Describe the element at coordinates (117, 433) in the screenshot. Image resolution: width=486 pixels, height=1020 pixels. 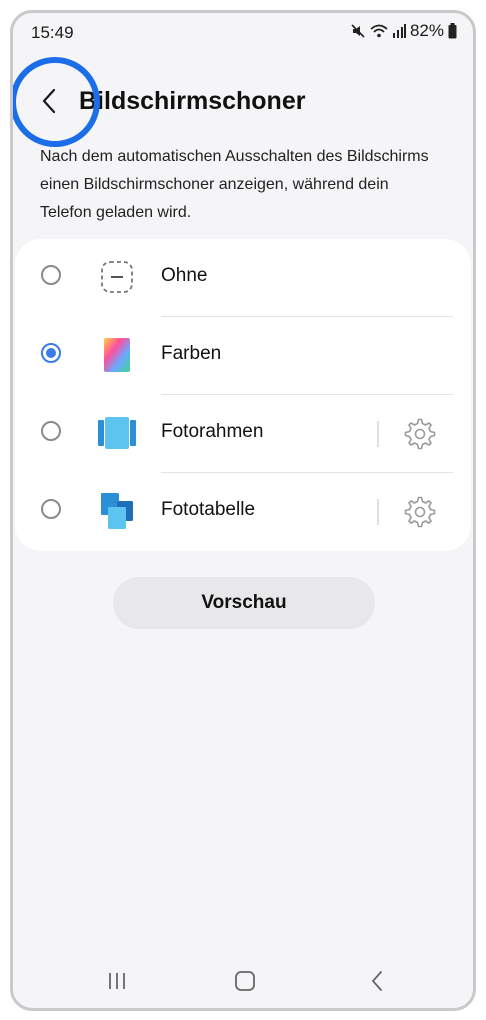
I see `photo-frame-icon` at that location.